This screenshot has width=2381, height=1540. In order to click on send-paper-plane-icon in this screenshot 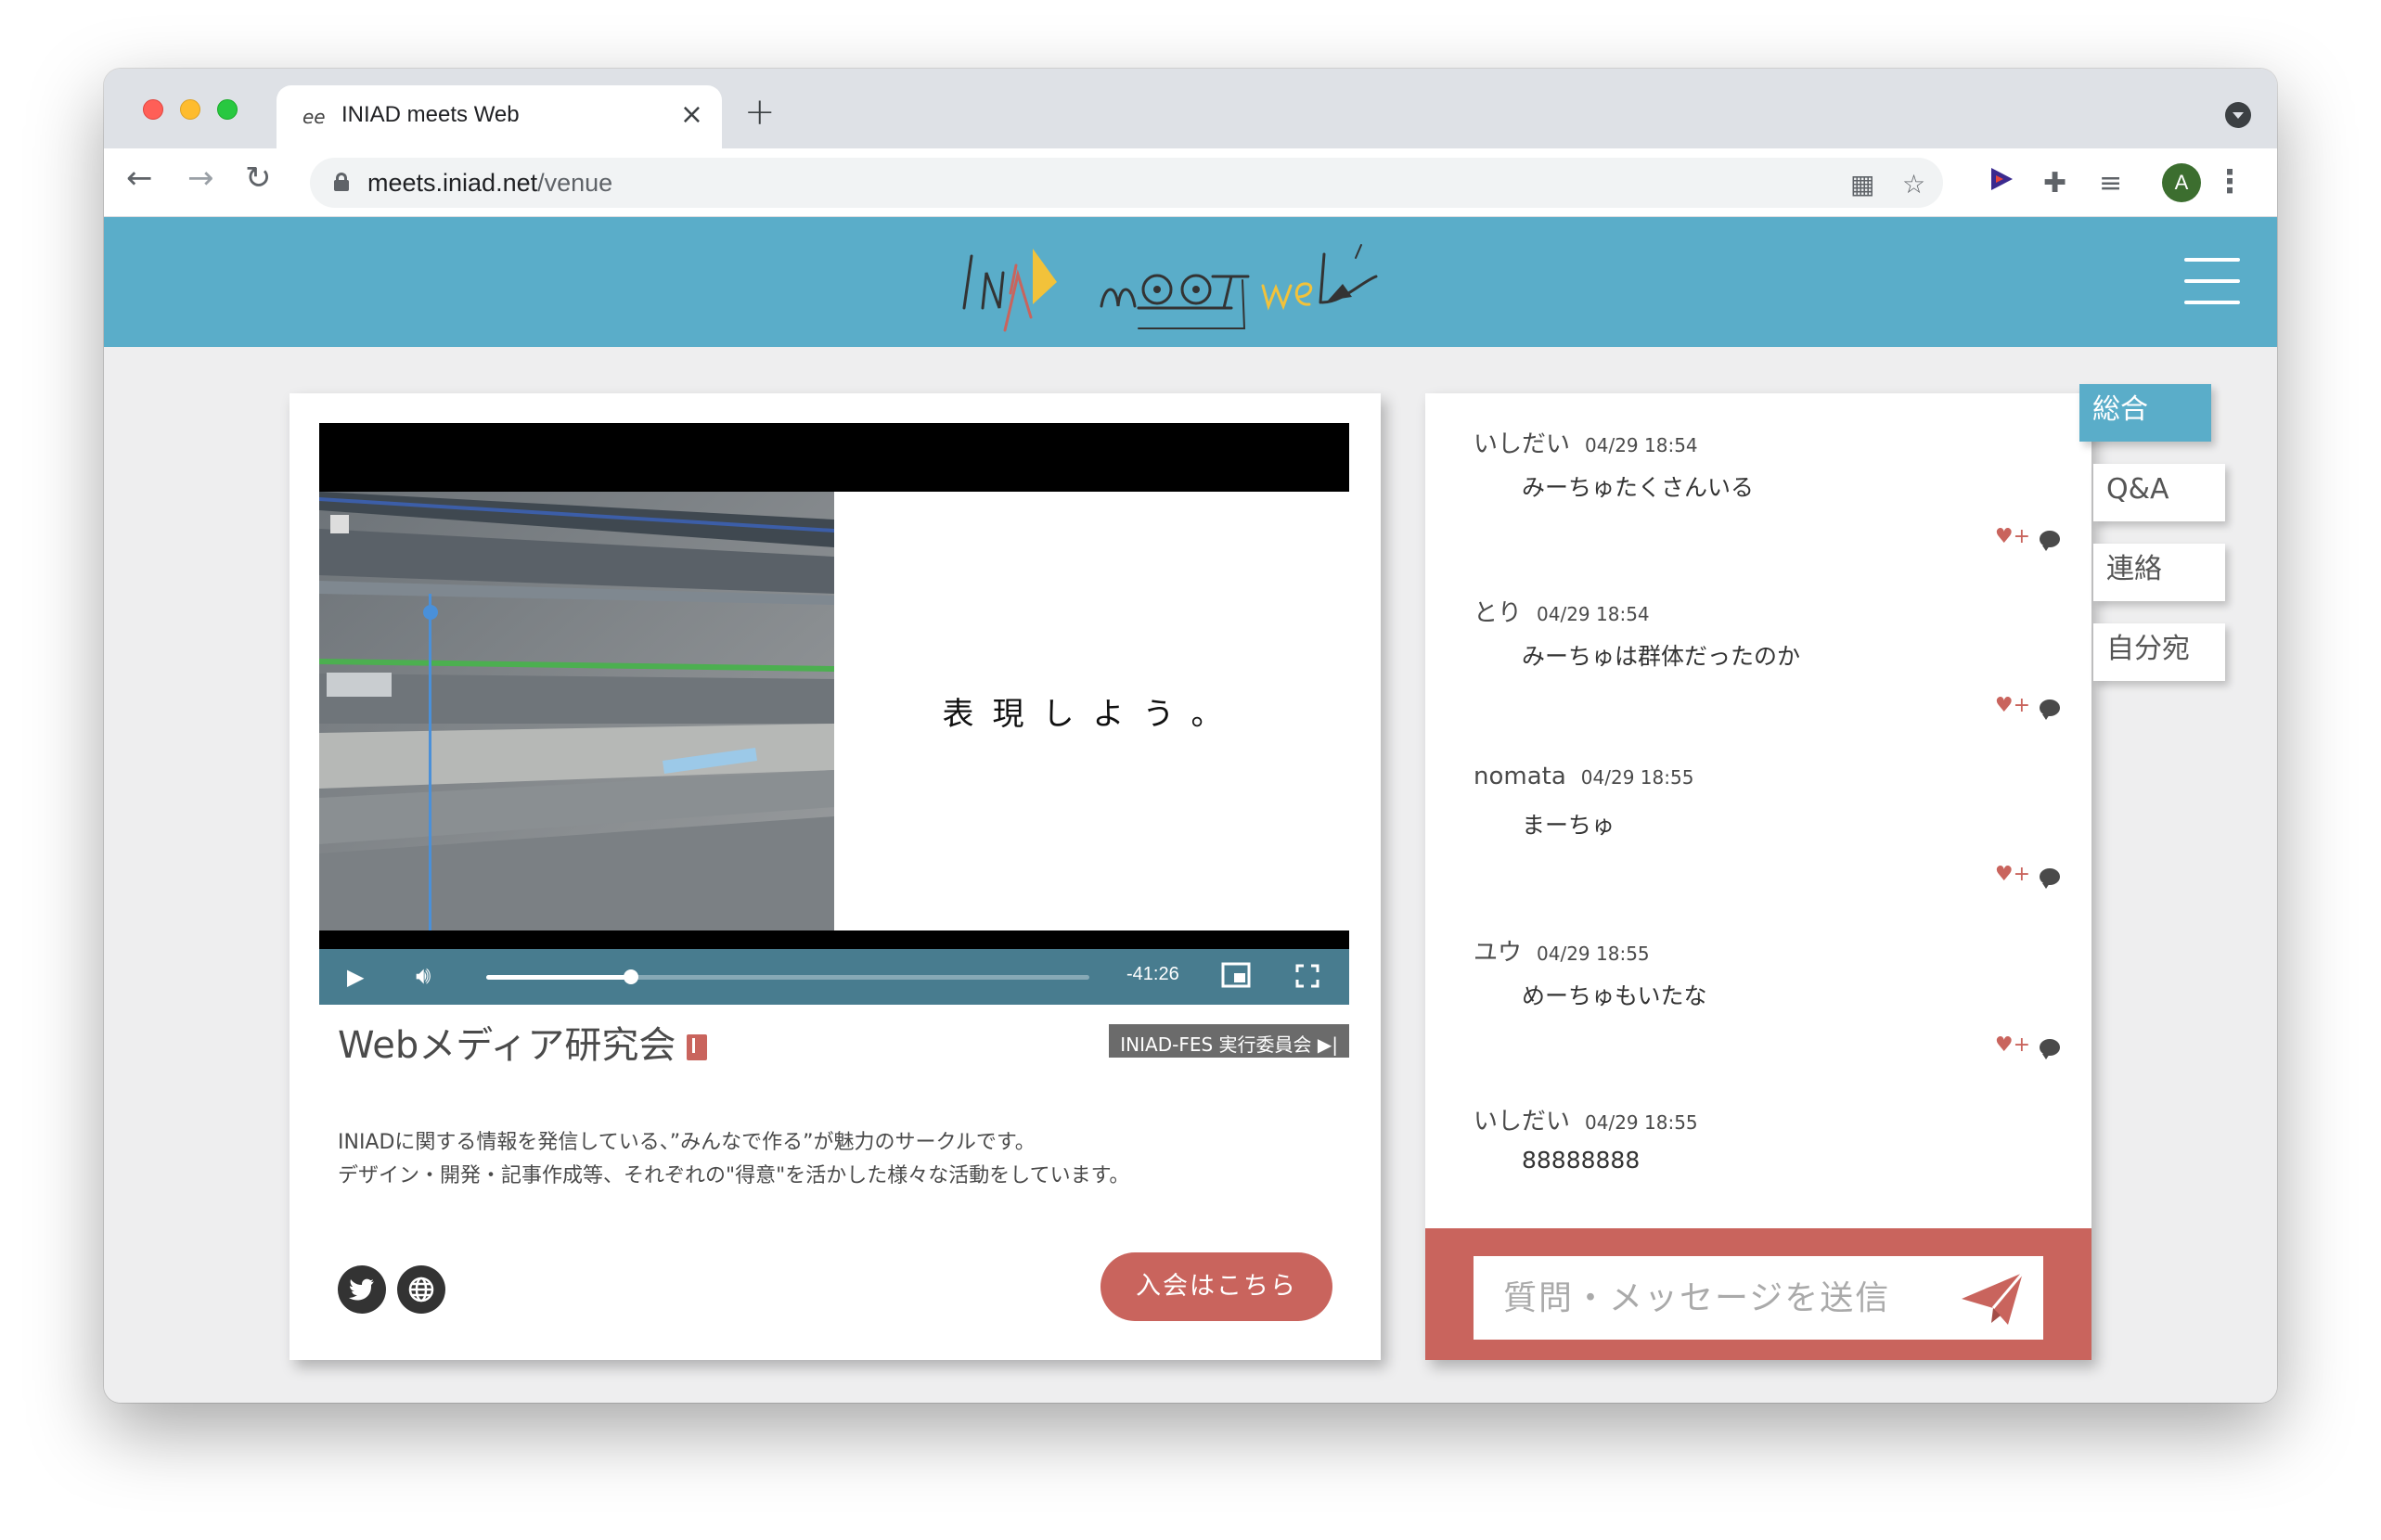, I will do `click(1992, 1299)`.